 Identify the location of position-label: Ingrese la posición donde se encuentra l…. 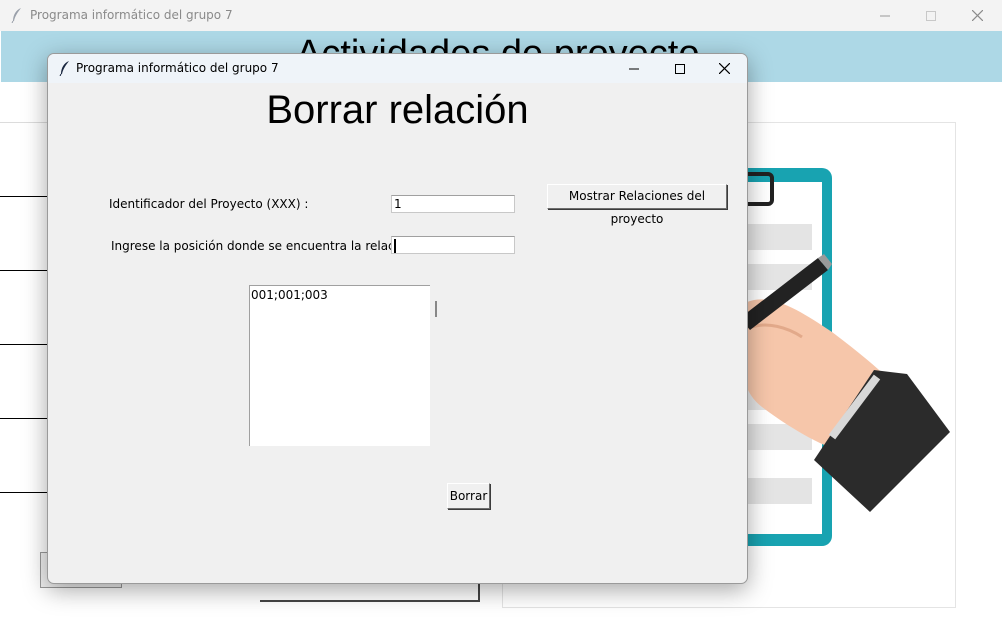
(264, 246).